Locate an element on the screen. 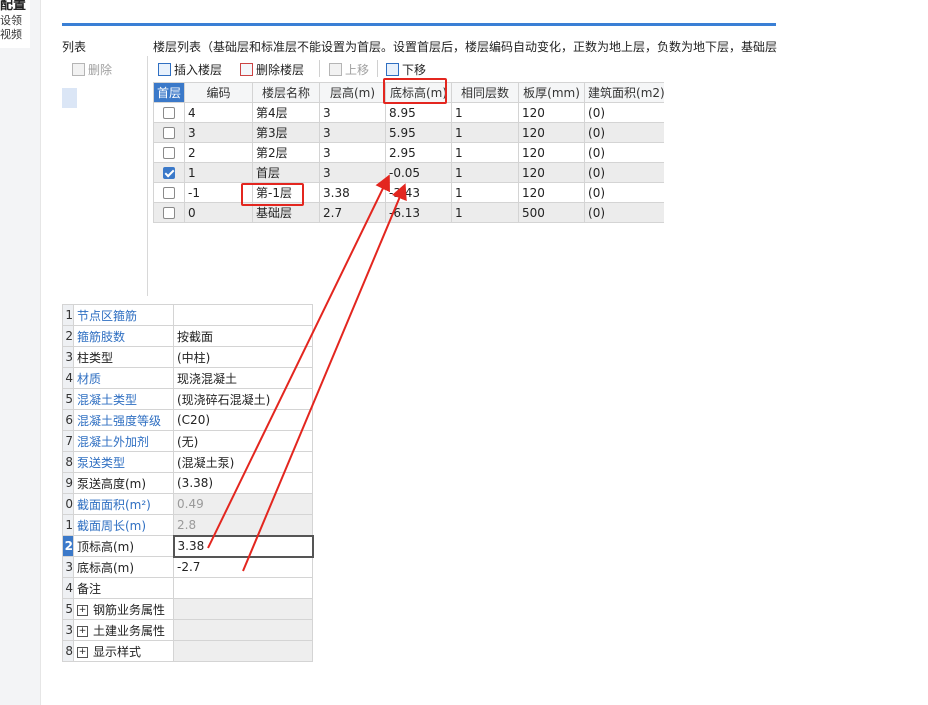 The image size is (928, 705). annotation-arrows is located at coordinates (307, 373).